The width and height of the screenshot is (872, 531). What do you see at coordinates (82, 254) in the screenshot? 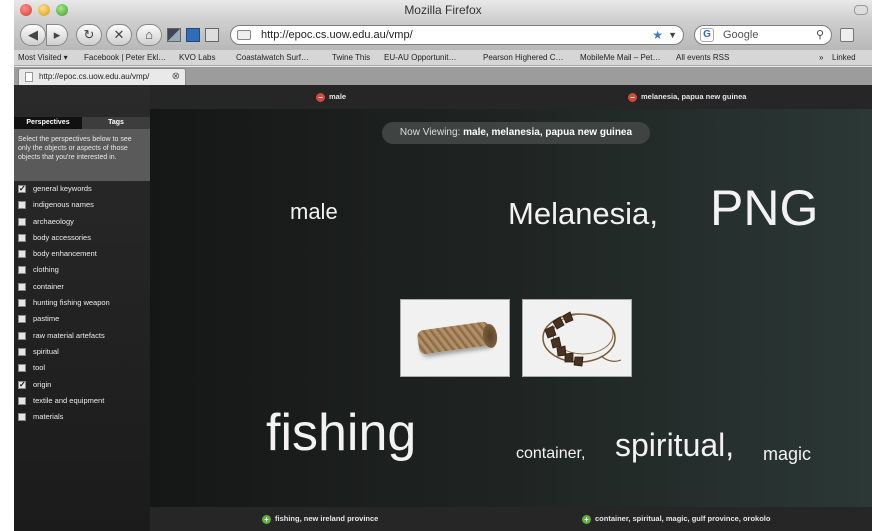
I see `perspective-item: body enhancement` at bounding box center [82, 254].